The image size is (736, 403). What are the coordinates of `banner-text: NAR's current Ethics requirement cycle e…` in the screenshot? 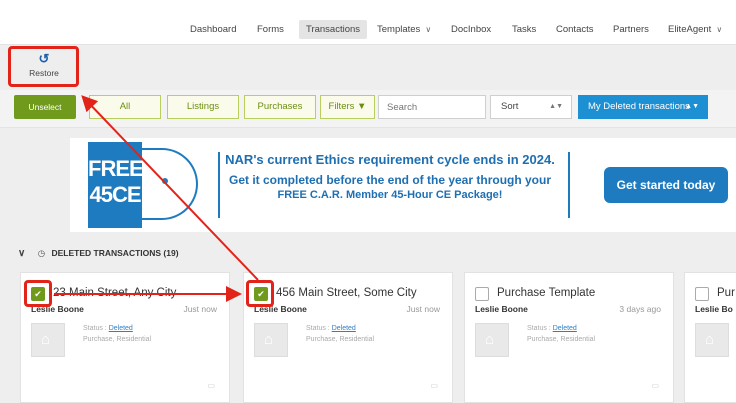 It's located at (390, 176).